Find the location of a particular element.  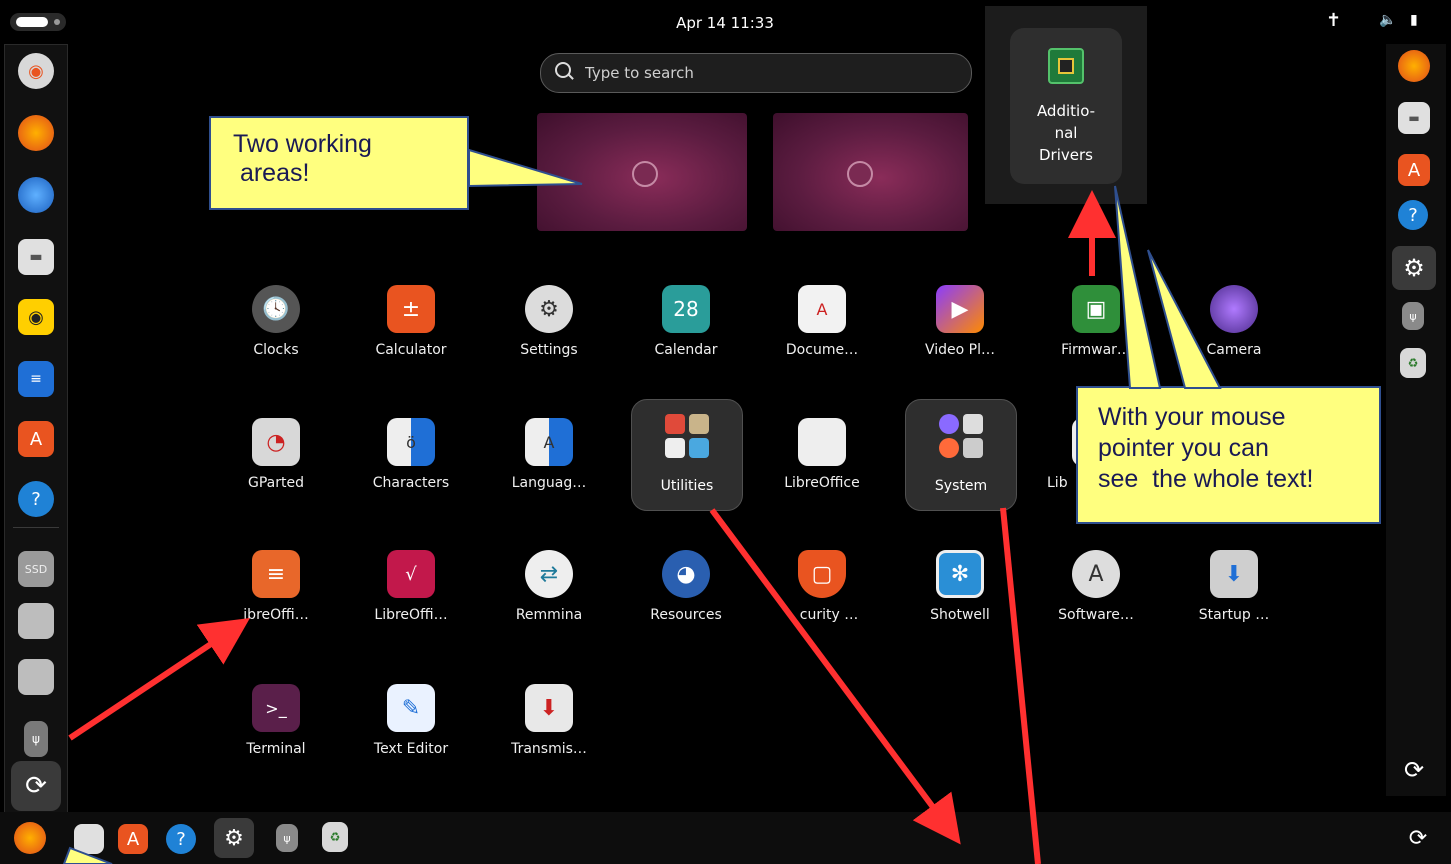

callout-c-tail is located at coordinates (87, 855).